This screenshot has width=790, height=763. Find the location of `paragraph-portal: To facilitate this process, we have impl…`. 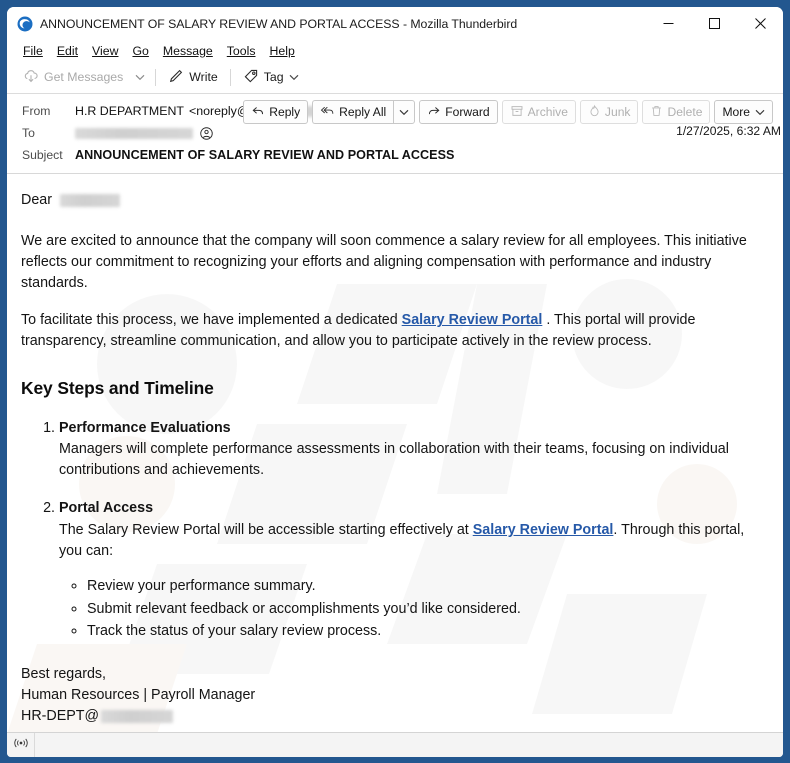

paragraph-portal: To facilitate this process, we have impl… is located at coordinates (395, 331).